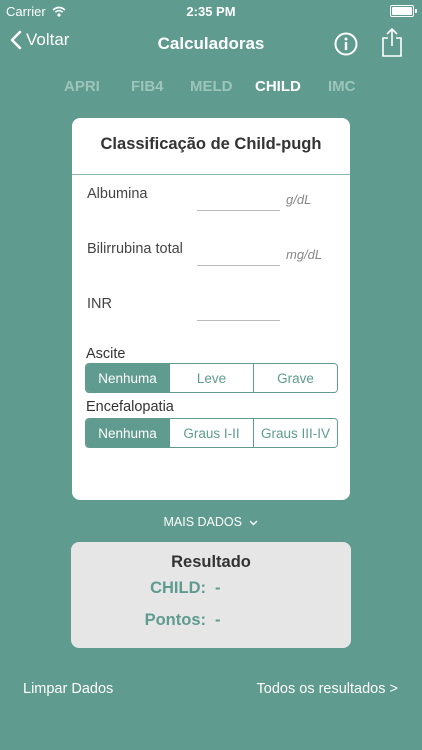  Describe the element at coordinates (211, 144) in the screenshot. I see `card-title: Classificação de Child-pugh` at that location.